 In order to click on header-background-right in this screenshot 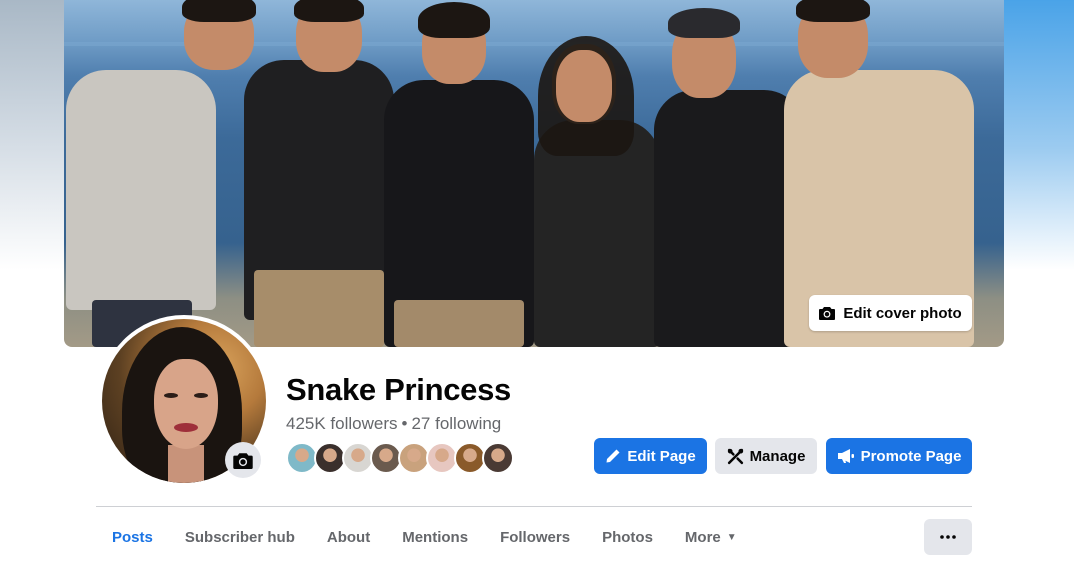, I will do `click(1038, 135)`.